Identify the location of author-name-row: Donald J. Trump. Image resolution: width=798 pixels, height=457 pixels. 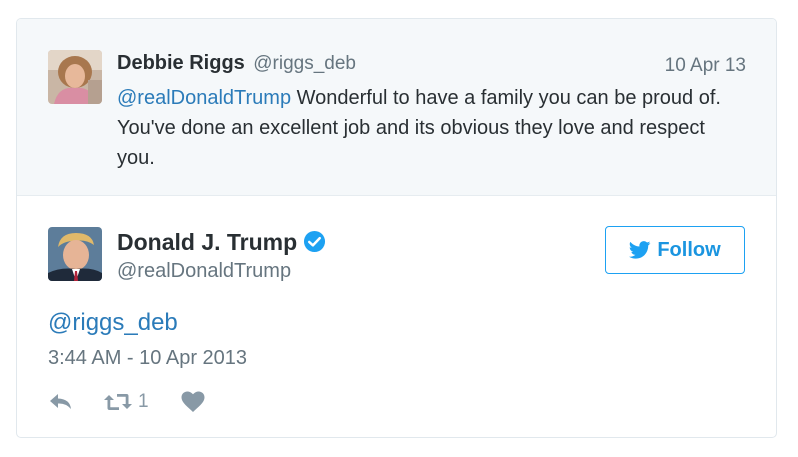
(221, 242).